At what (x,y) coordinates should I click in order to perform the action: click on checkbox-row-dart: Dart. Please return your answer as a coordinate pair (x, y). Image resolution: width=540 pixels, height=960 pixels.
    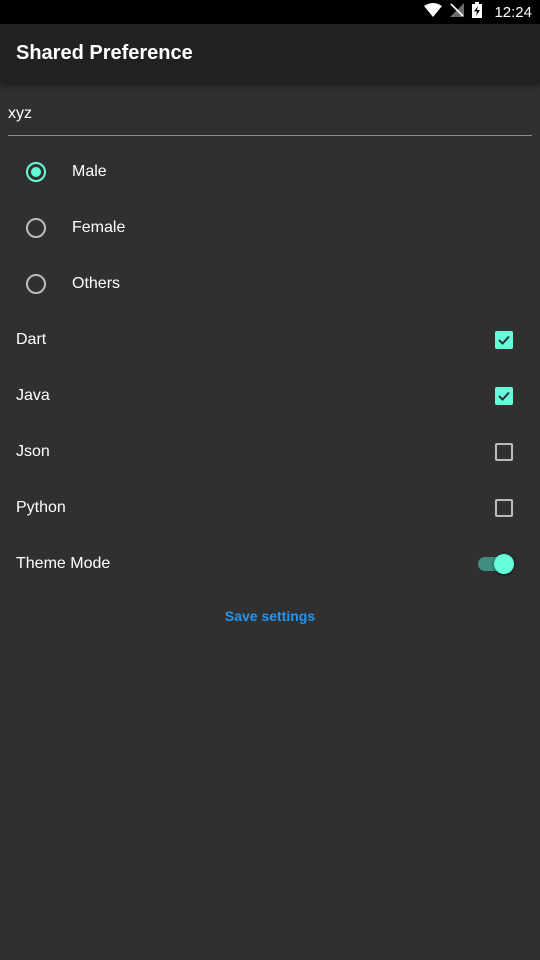
    Looking at the image, I should click on (270, 340).